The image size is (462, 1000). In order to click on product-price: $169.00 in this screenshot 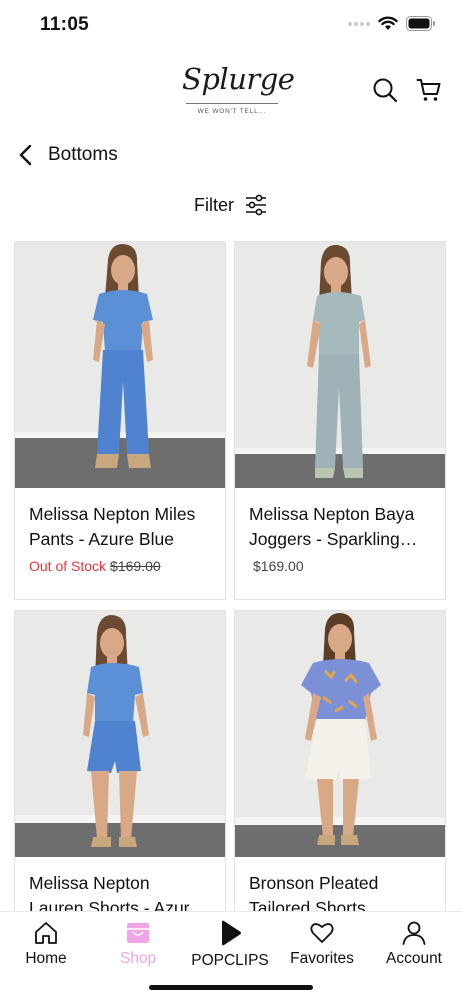, I will do `click(340, 566)`.